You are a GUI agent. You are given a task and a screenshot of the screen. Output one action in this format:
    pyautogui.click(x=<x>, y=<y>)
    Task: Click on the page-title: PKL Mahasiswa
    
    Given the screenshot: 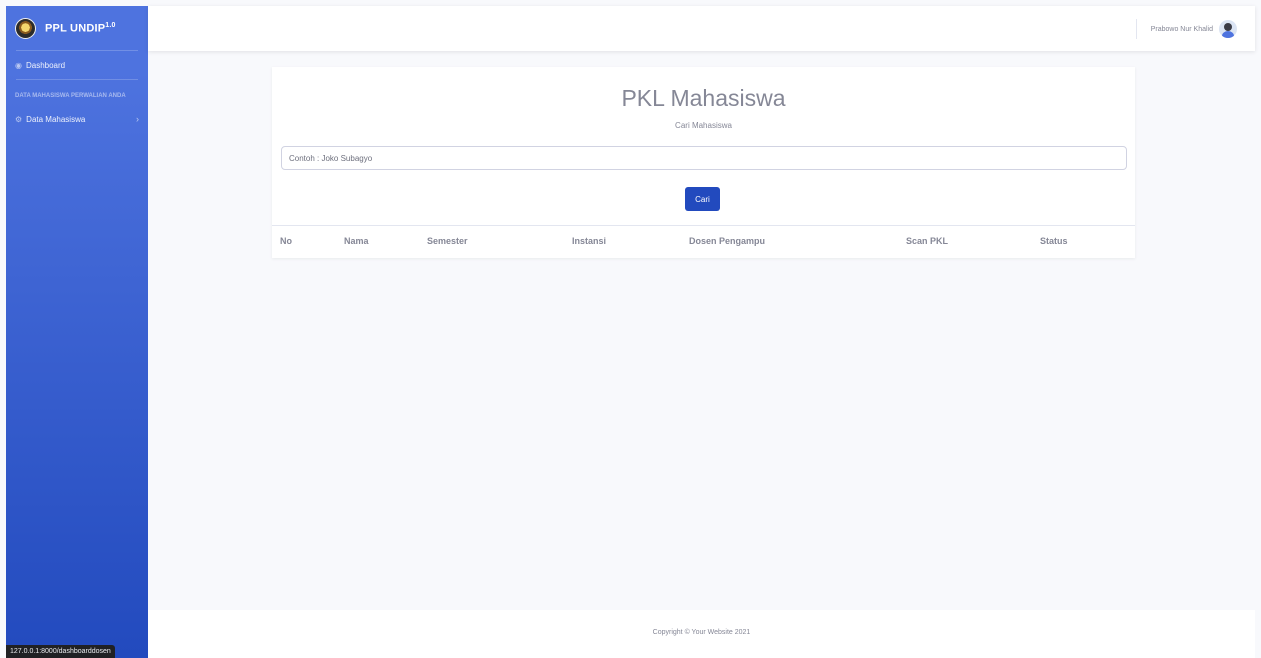 What is the action you would take?
    pyautogui.click(x=703, y=98)
    